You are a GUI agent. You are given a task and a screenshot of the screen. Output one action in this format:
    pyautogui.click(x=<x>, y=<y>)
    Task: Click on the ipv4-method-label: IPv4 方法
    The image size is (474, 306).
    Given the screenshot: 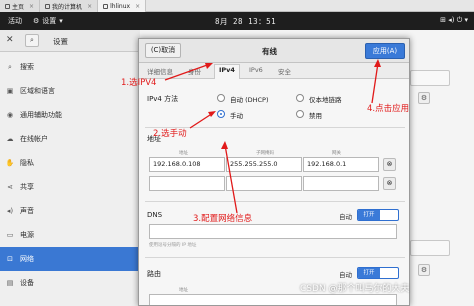 What is the action you would take?
    pyautogui.click(x=163, y=99)
    